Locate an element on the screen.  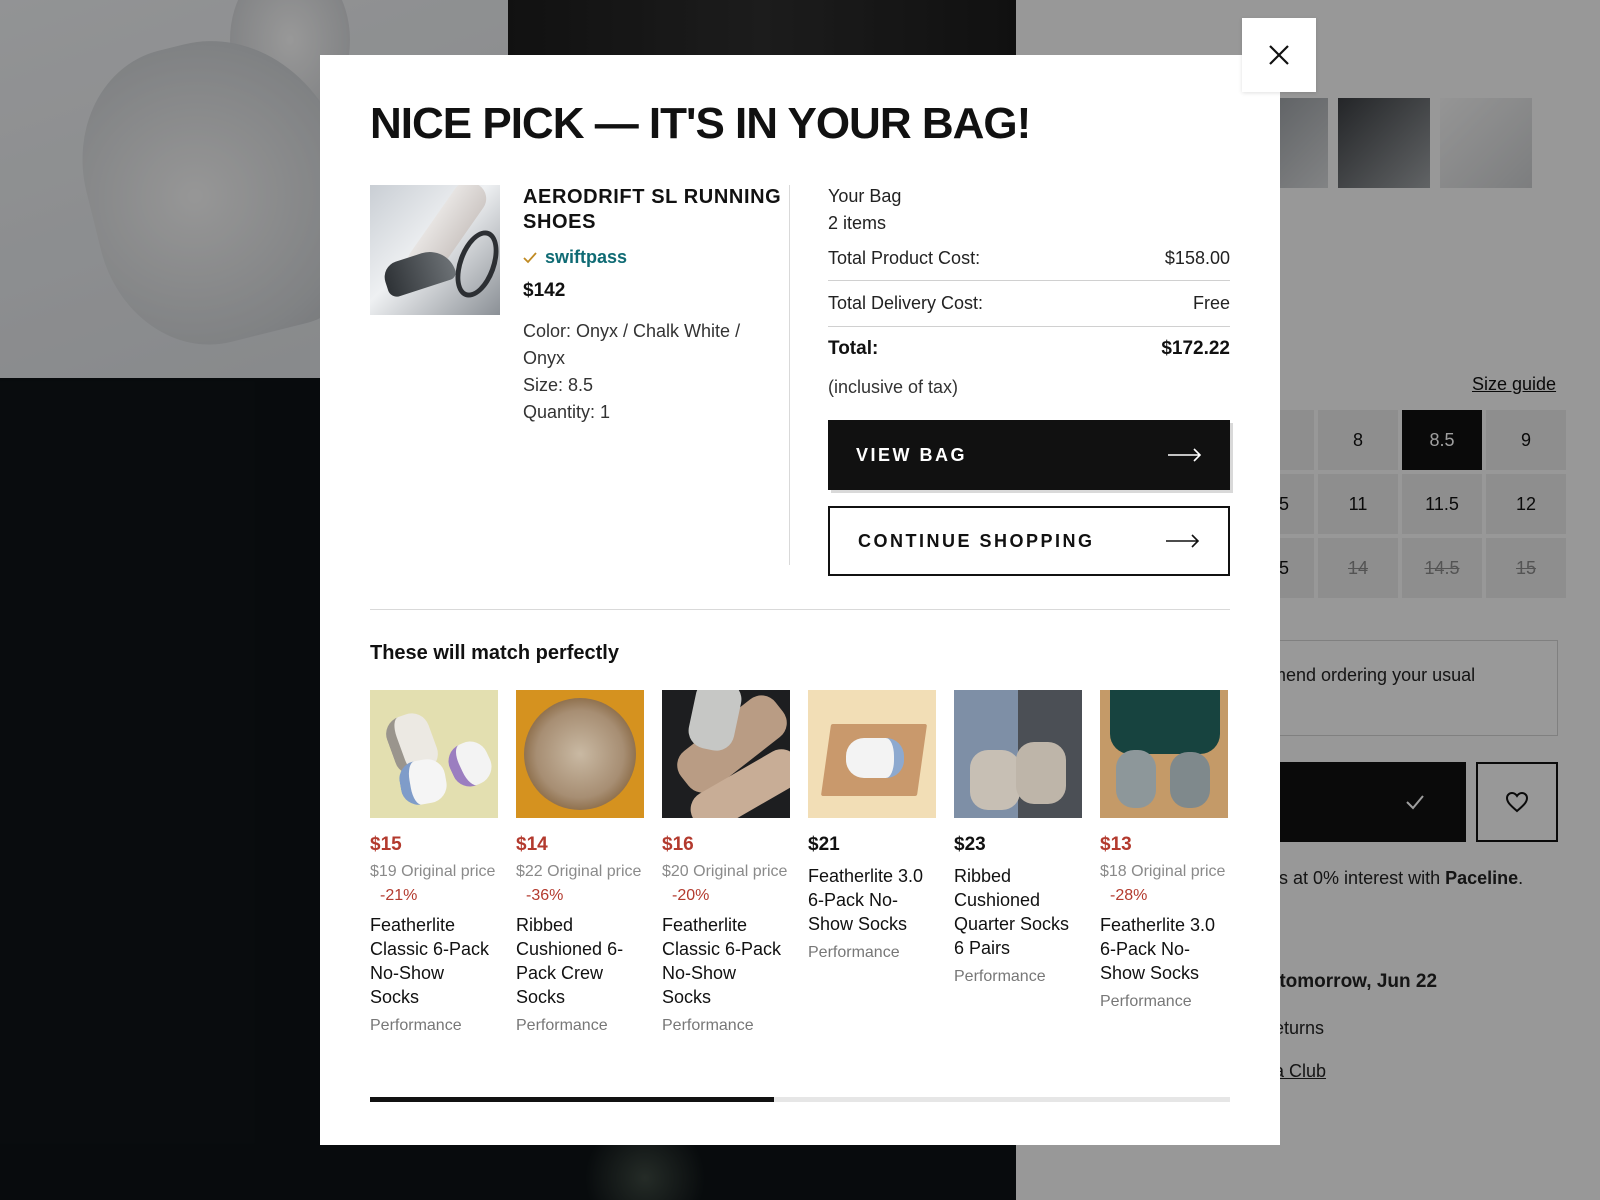
product-color: Color: Onyx / Chalk White / Onyx is located at coordinates (632, 344).